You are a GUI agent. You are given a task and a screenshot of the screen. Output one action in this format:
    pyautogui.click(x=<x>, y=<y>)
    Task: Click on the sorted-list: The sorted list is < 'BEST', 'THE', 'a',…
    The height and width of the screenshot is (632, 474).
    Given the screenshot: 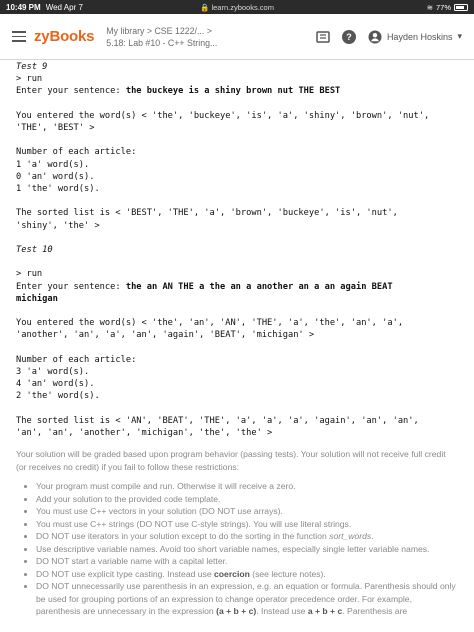 What is the action you would take?
    pyautogui.click(x=207, y=213)
    